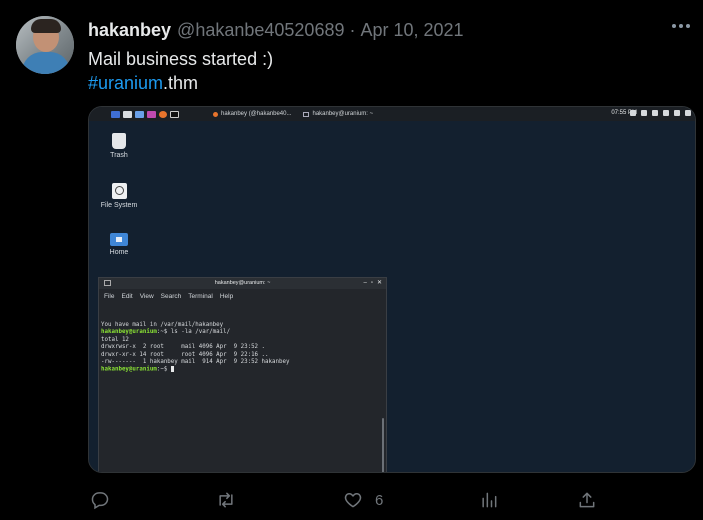 The width and height of the screenshot is (703, 520). I want to click on display-name: hakanbey, so click(129, 30).